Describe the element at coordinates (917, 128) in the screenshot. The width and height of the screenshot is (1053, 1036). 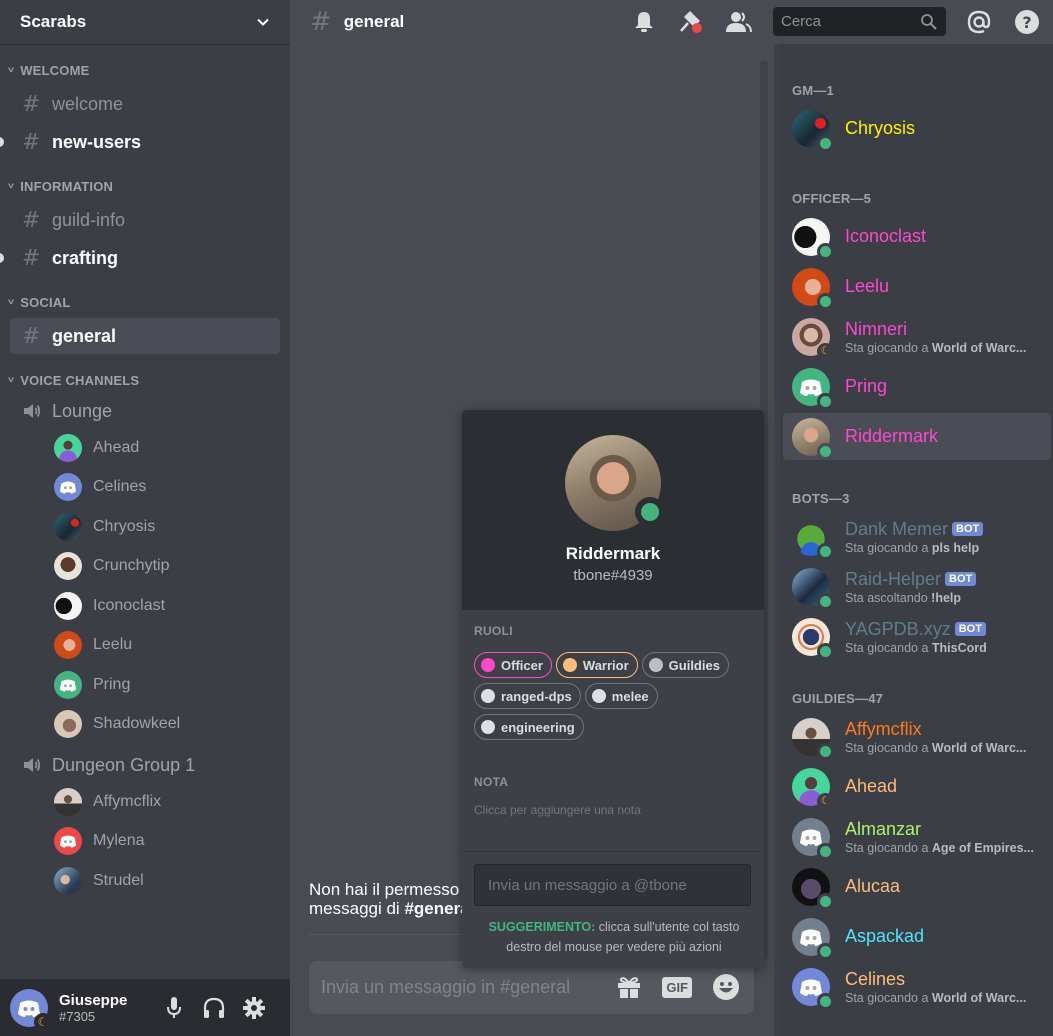
I see `member-item: Chryosis` at that location.